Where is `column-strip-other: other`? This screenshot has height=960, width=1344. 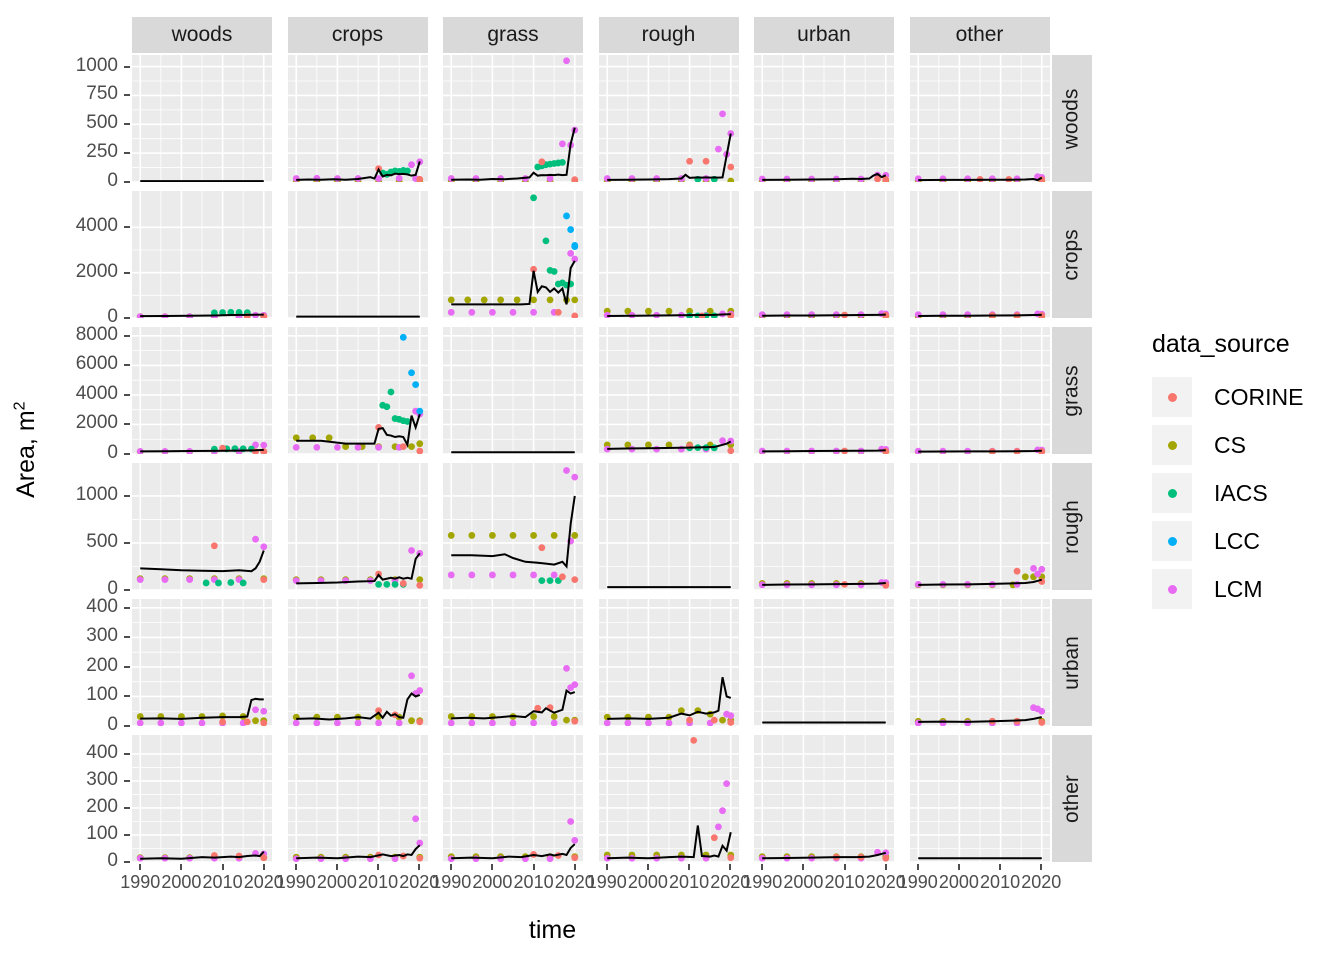 column-strip-other: other is located at coordinates (979, 35).